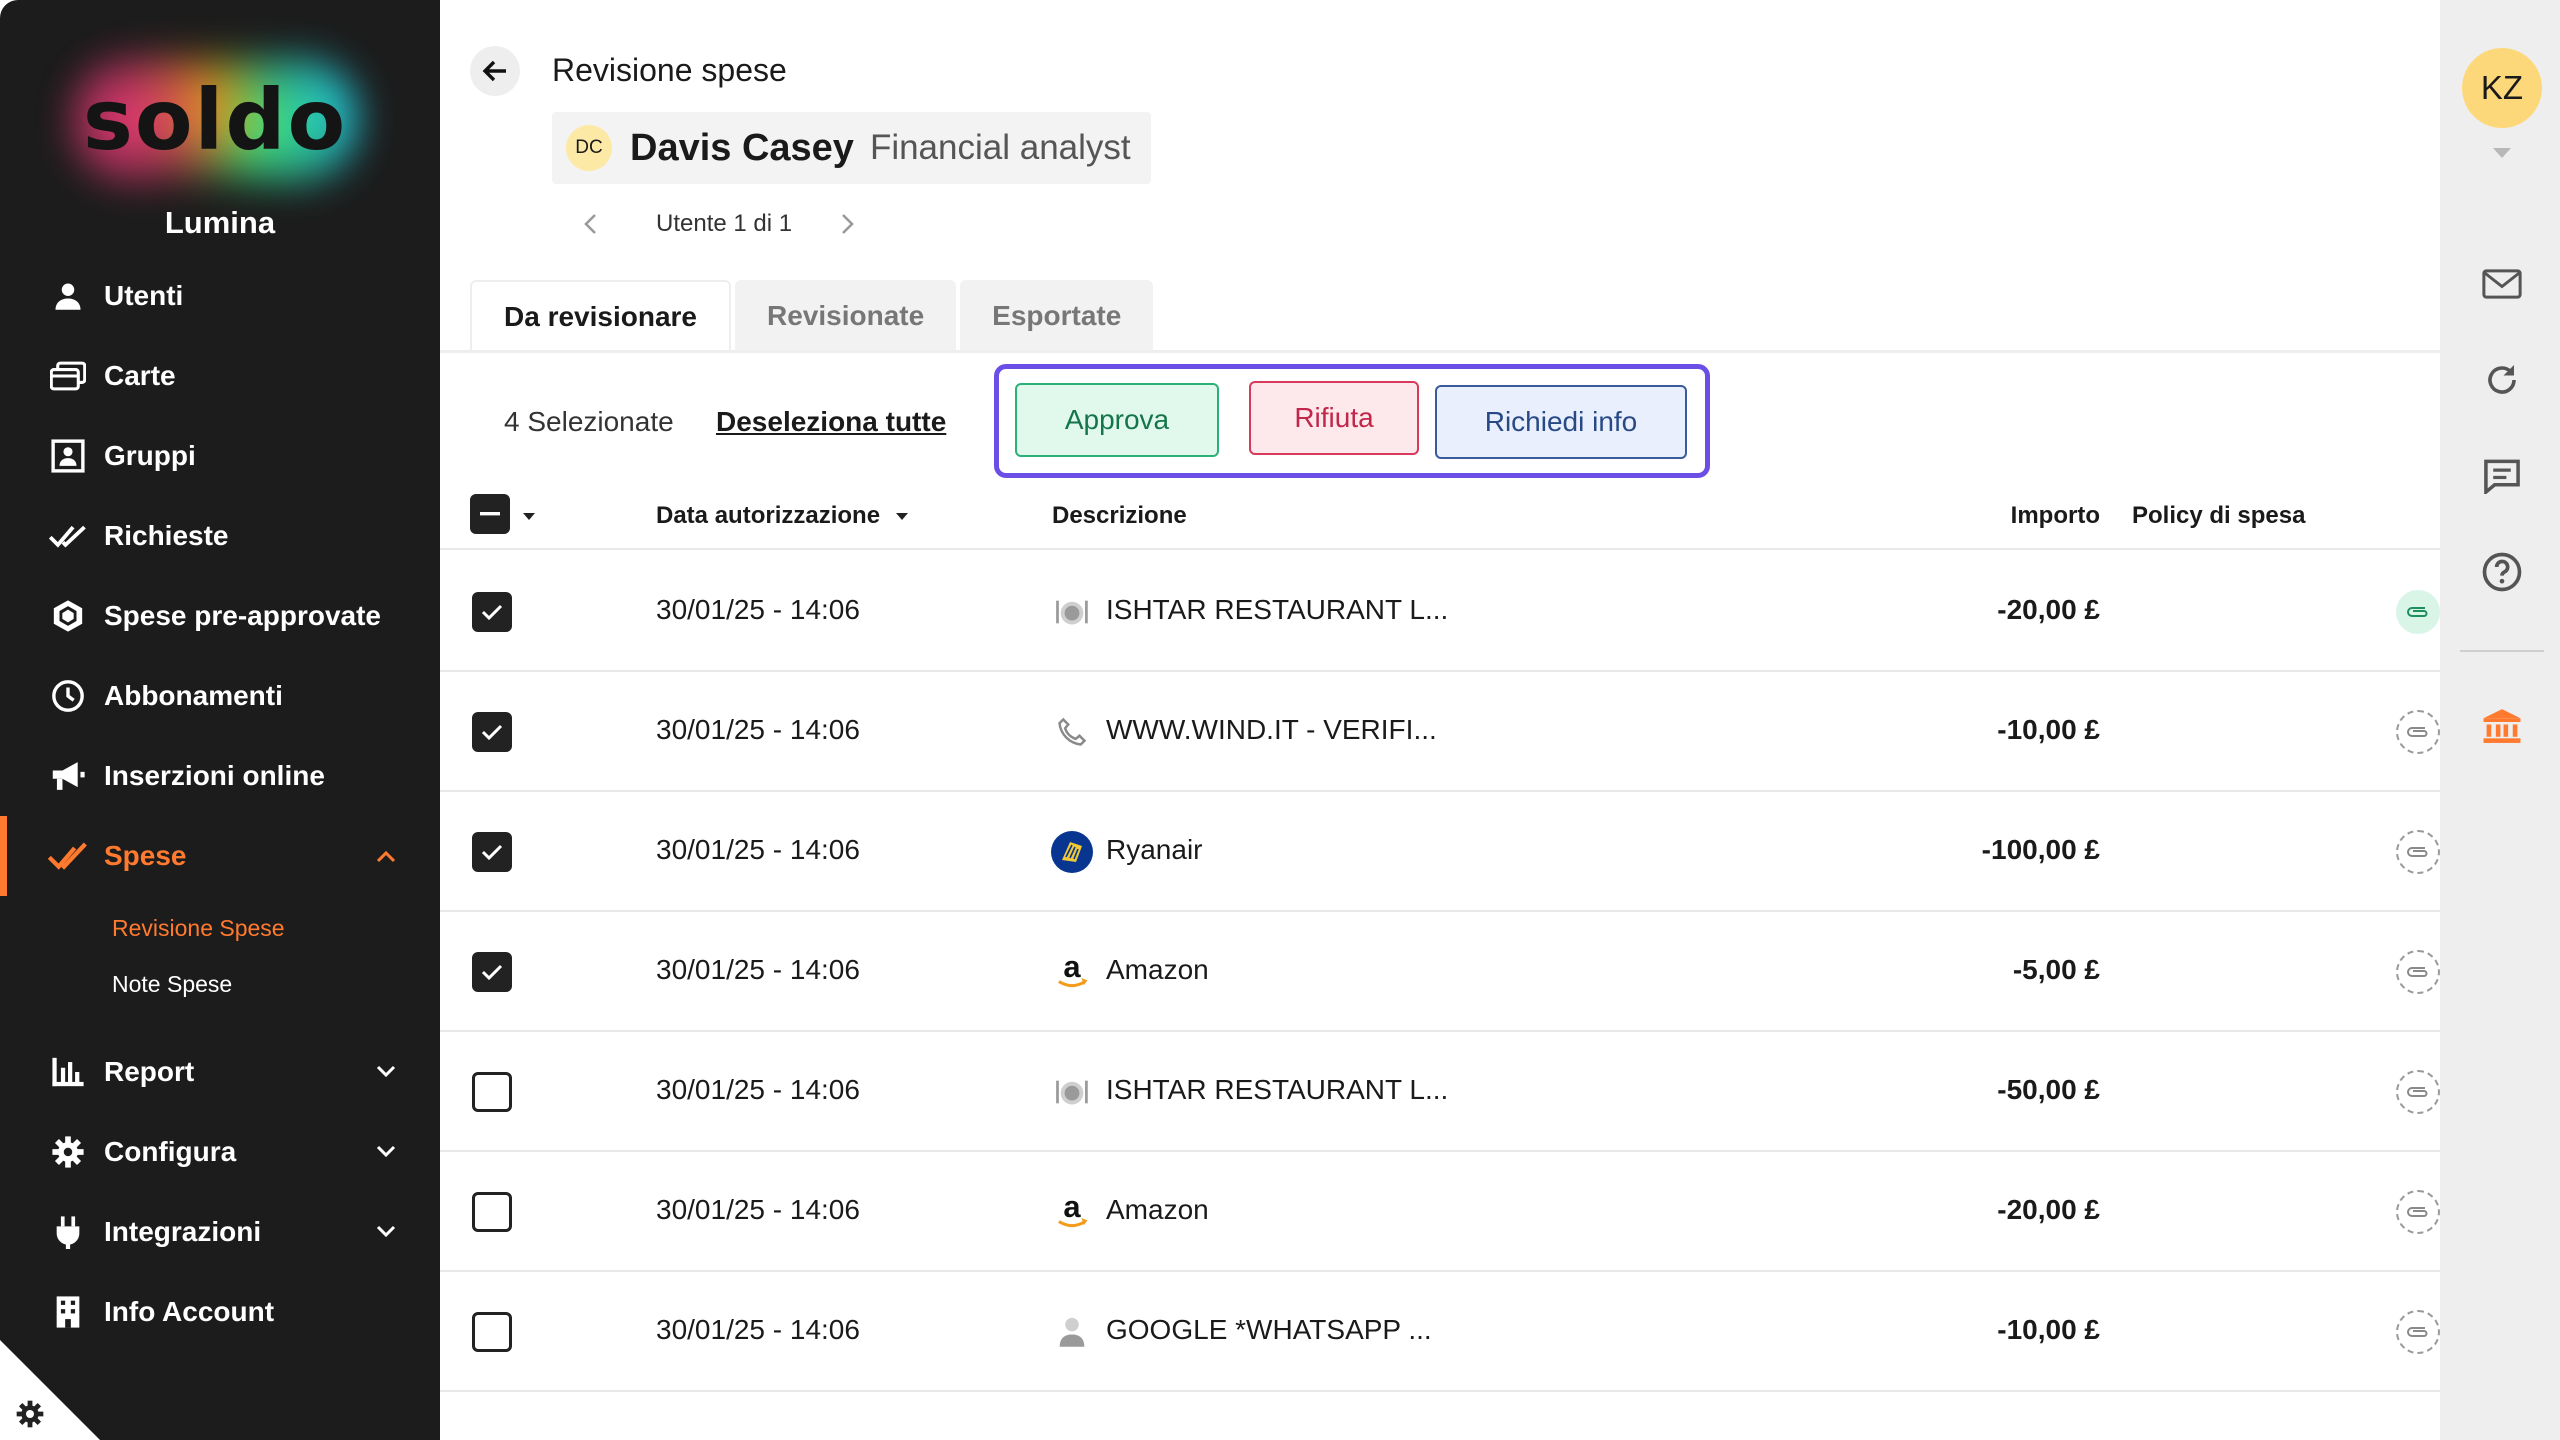 This screenshot has width=2560, height=1440. What do you see at coordinates (68, 296) in the screenshot?
I see `user-icon` at bounding box center [68, 296].